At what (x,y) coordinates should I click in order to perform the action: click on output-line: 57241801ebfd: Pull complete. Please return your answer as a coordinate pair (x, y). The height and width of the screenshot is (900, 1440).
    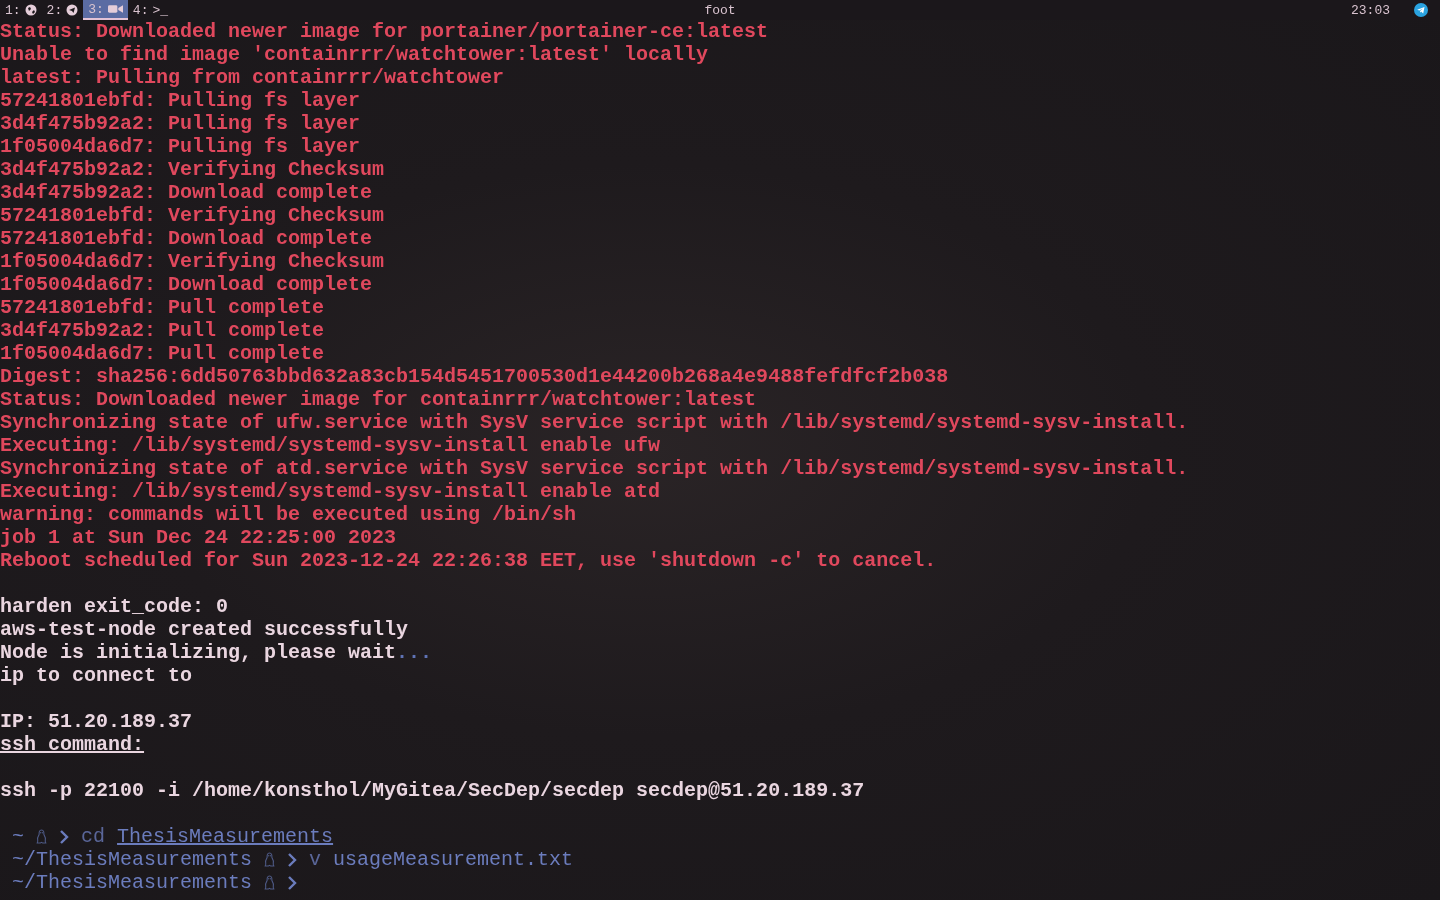
    Looking at the image, I should click on (163, 307).